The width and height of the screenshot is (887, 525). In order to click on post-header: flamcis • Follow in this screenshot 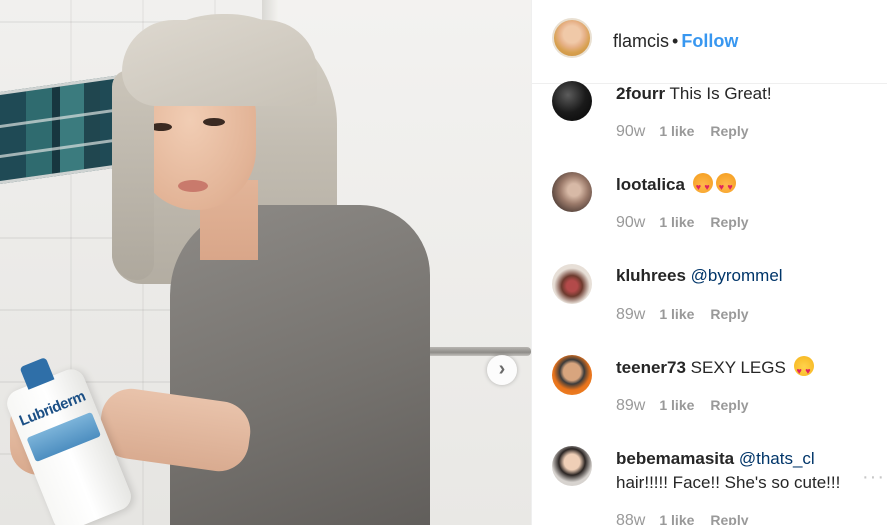, I will do `click(709, 42)`.